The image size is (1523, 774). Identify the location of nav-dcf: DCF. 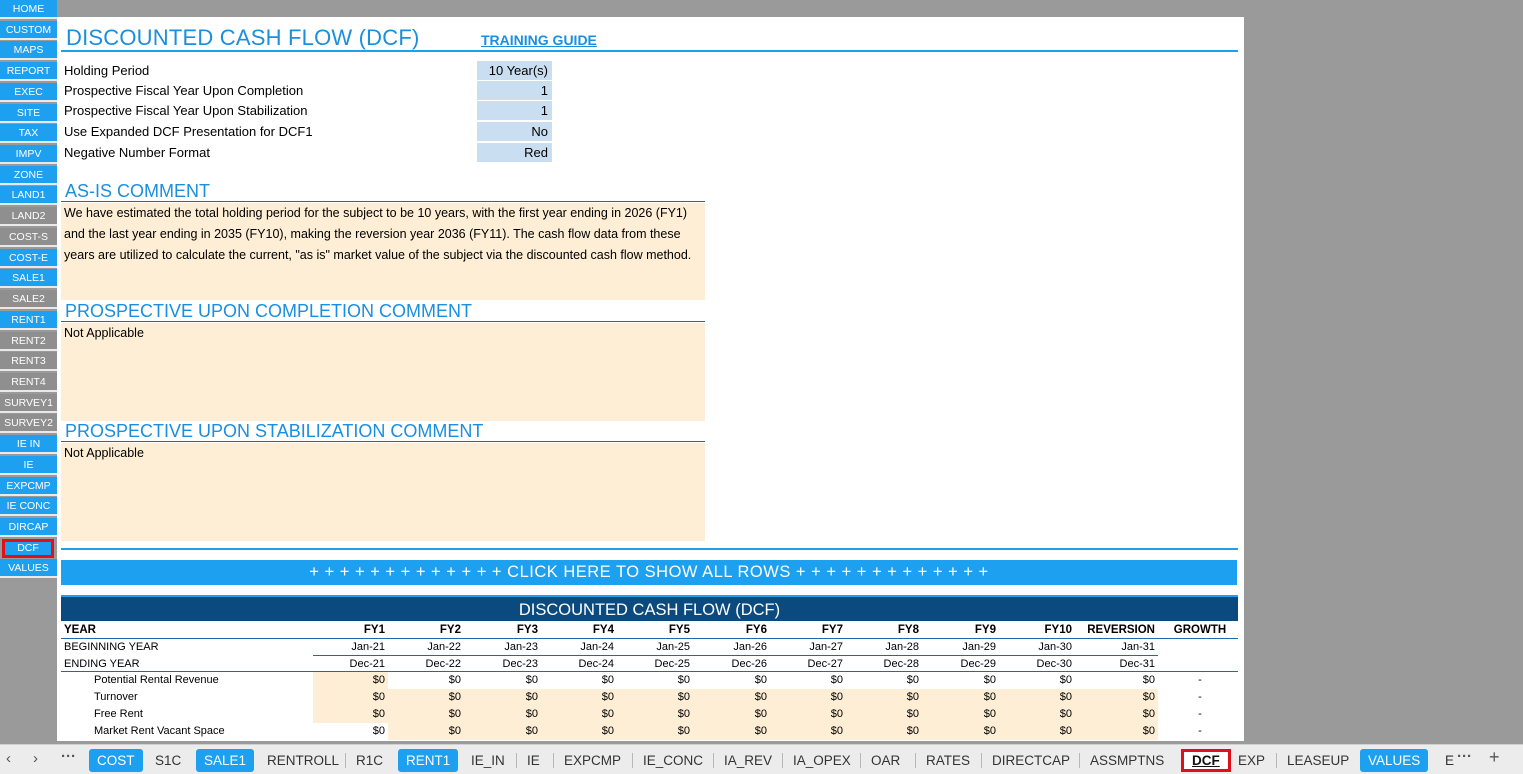
(28, 548).